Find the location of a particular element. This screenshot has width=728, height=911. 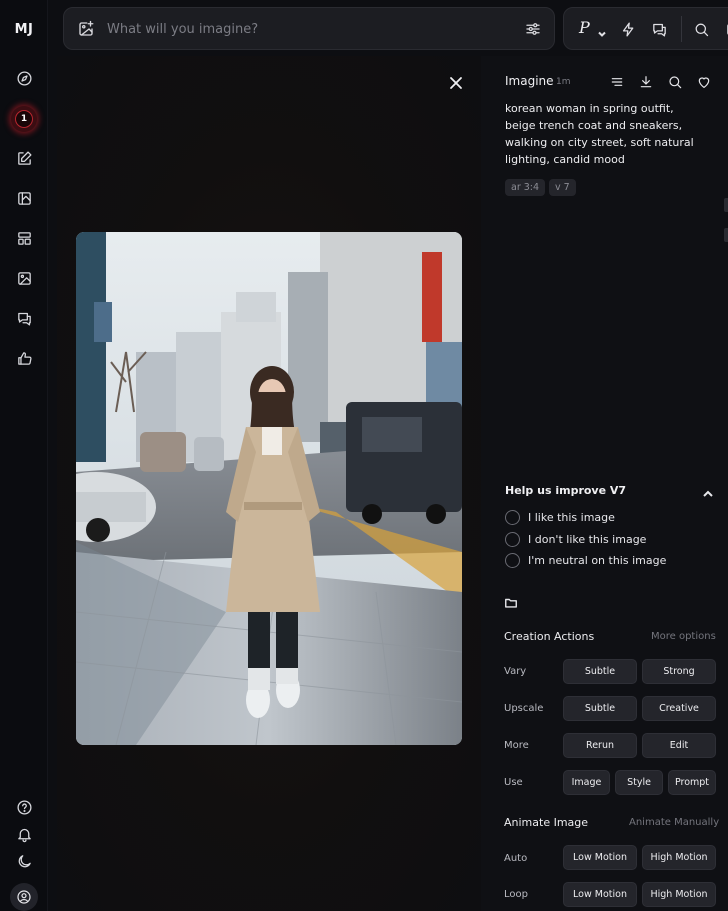

upscale-label: Upscale is located at coordinates (524, 708).